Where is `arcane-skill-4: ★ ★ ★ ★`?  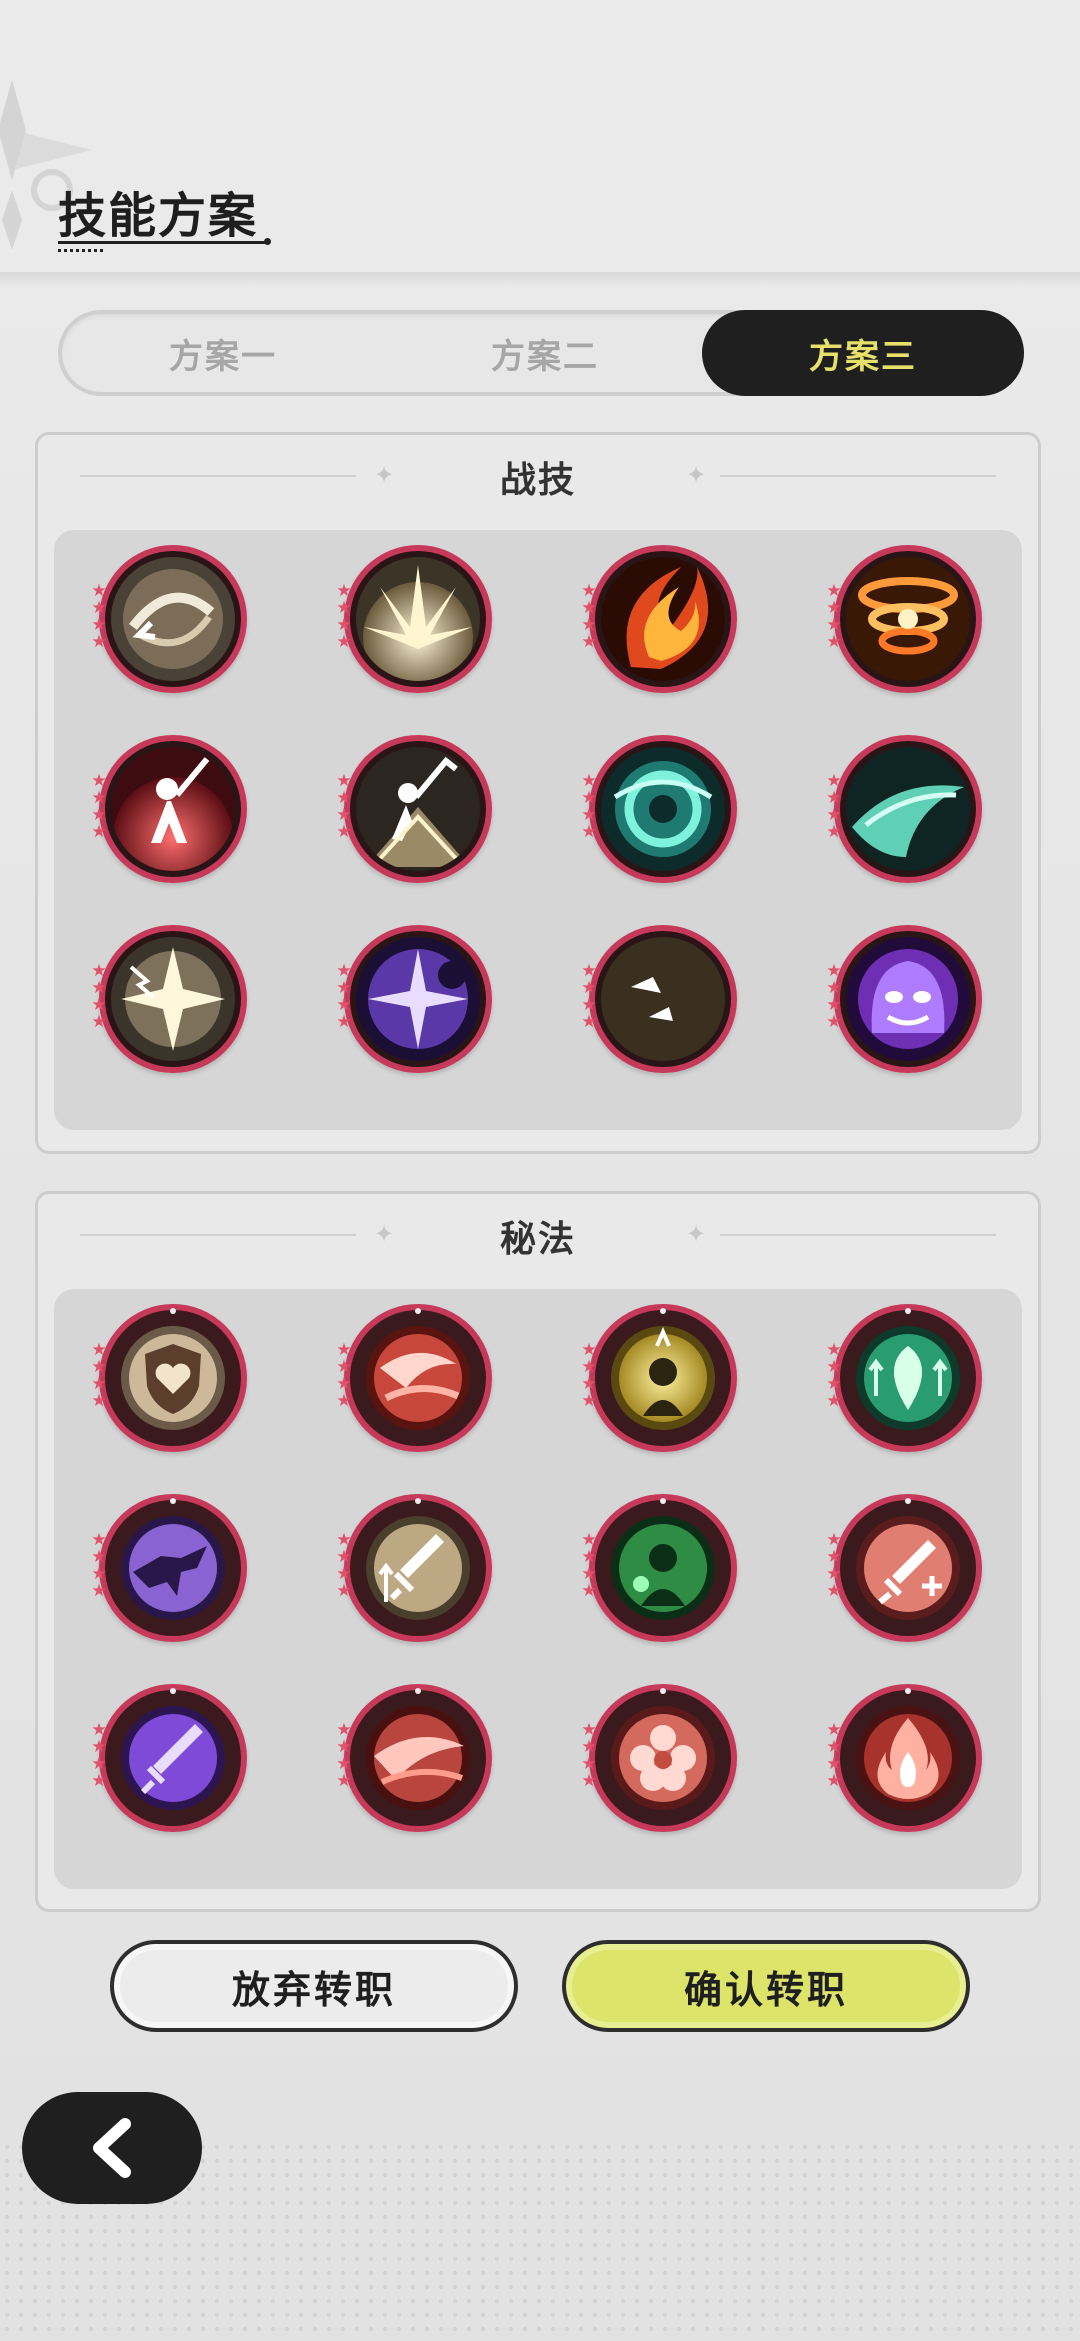
arcane-skill-4: ★ ★ ★ ★ is located at coordinates (904, 1378).